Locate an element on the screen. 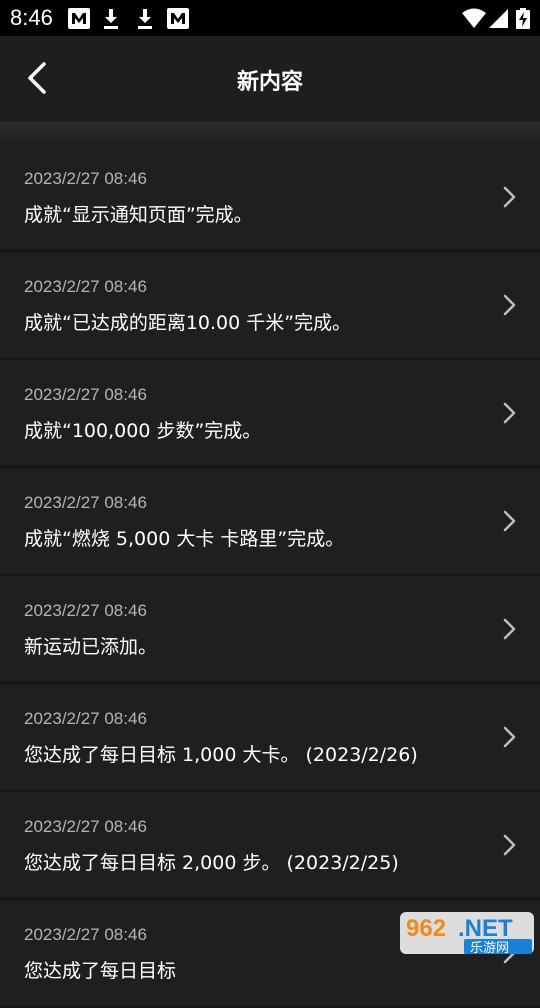 The height and width of the screenshot is (1008, 540). wifi-icon is located at coordinates (474, 18).